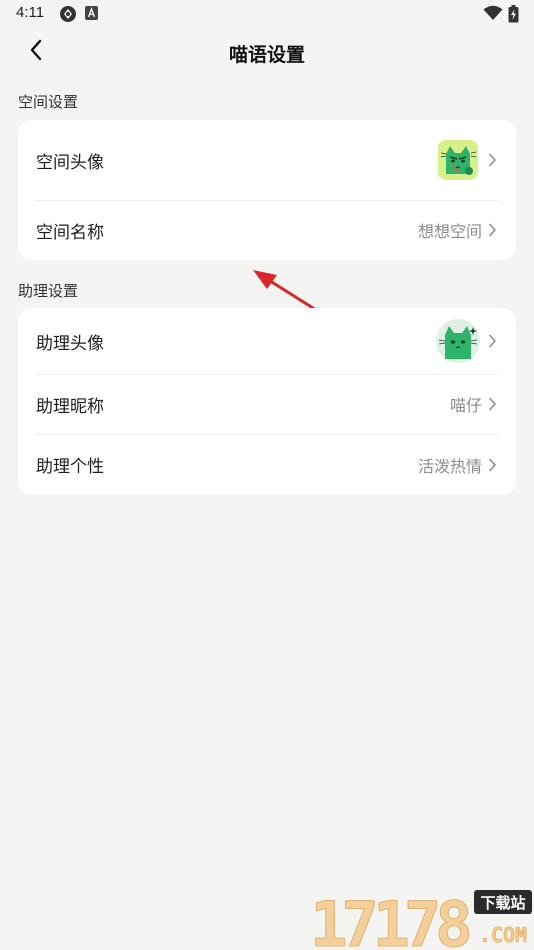  What do you see at coordinates (449, 466) in the screenshot?
I see `assistant-personality-value: 活泼热情` at bounding box center [449, 466].